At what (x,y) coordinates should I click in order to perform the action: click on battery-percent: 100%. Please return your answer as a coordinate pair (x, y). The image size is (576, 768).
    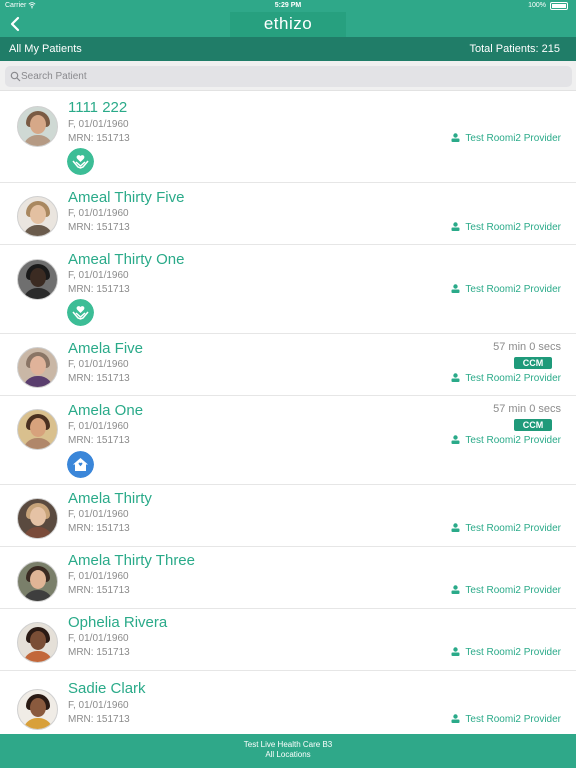
    Looking at the image, I should click on (537, 5).